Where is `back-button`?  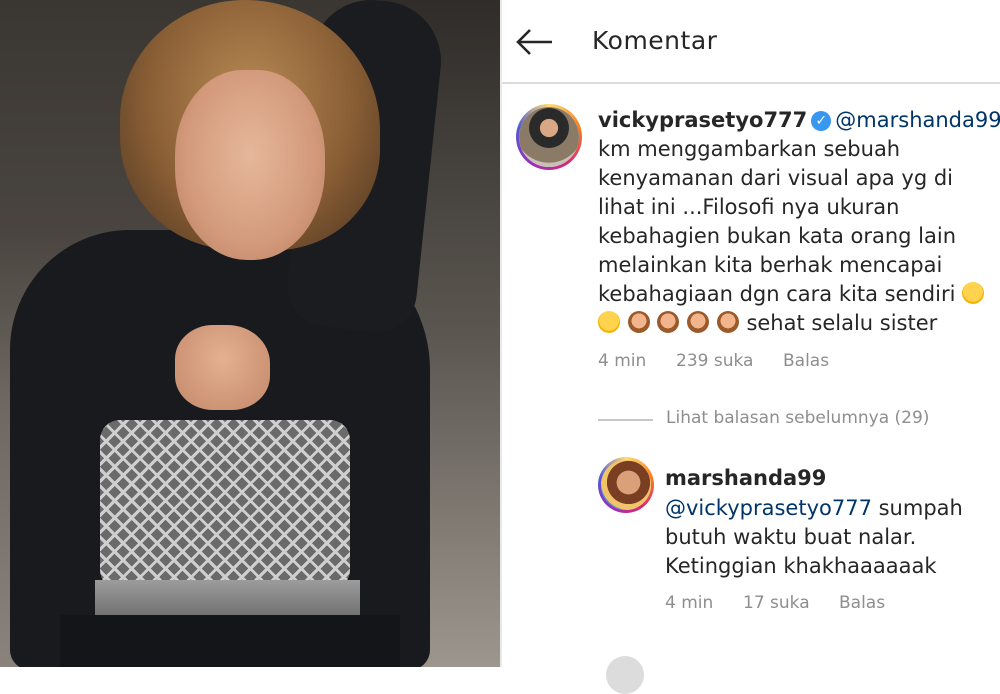
back-button is located at coordinates (534, 42).